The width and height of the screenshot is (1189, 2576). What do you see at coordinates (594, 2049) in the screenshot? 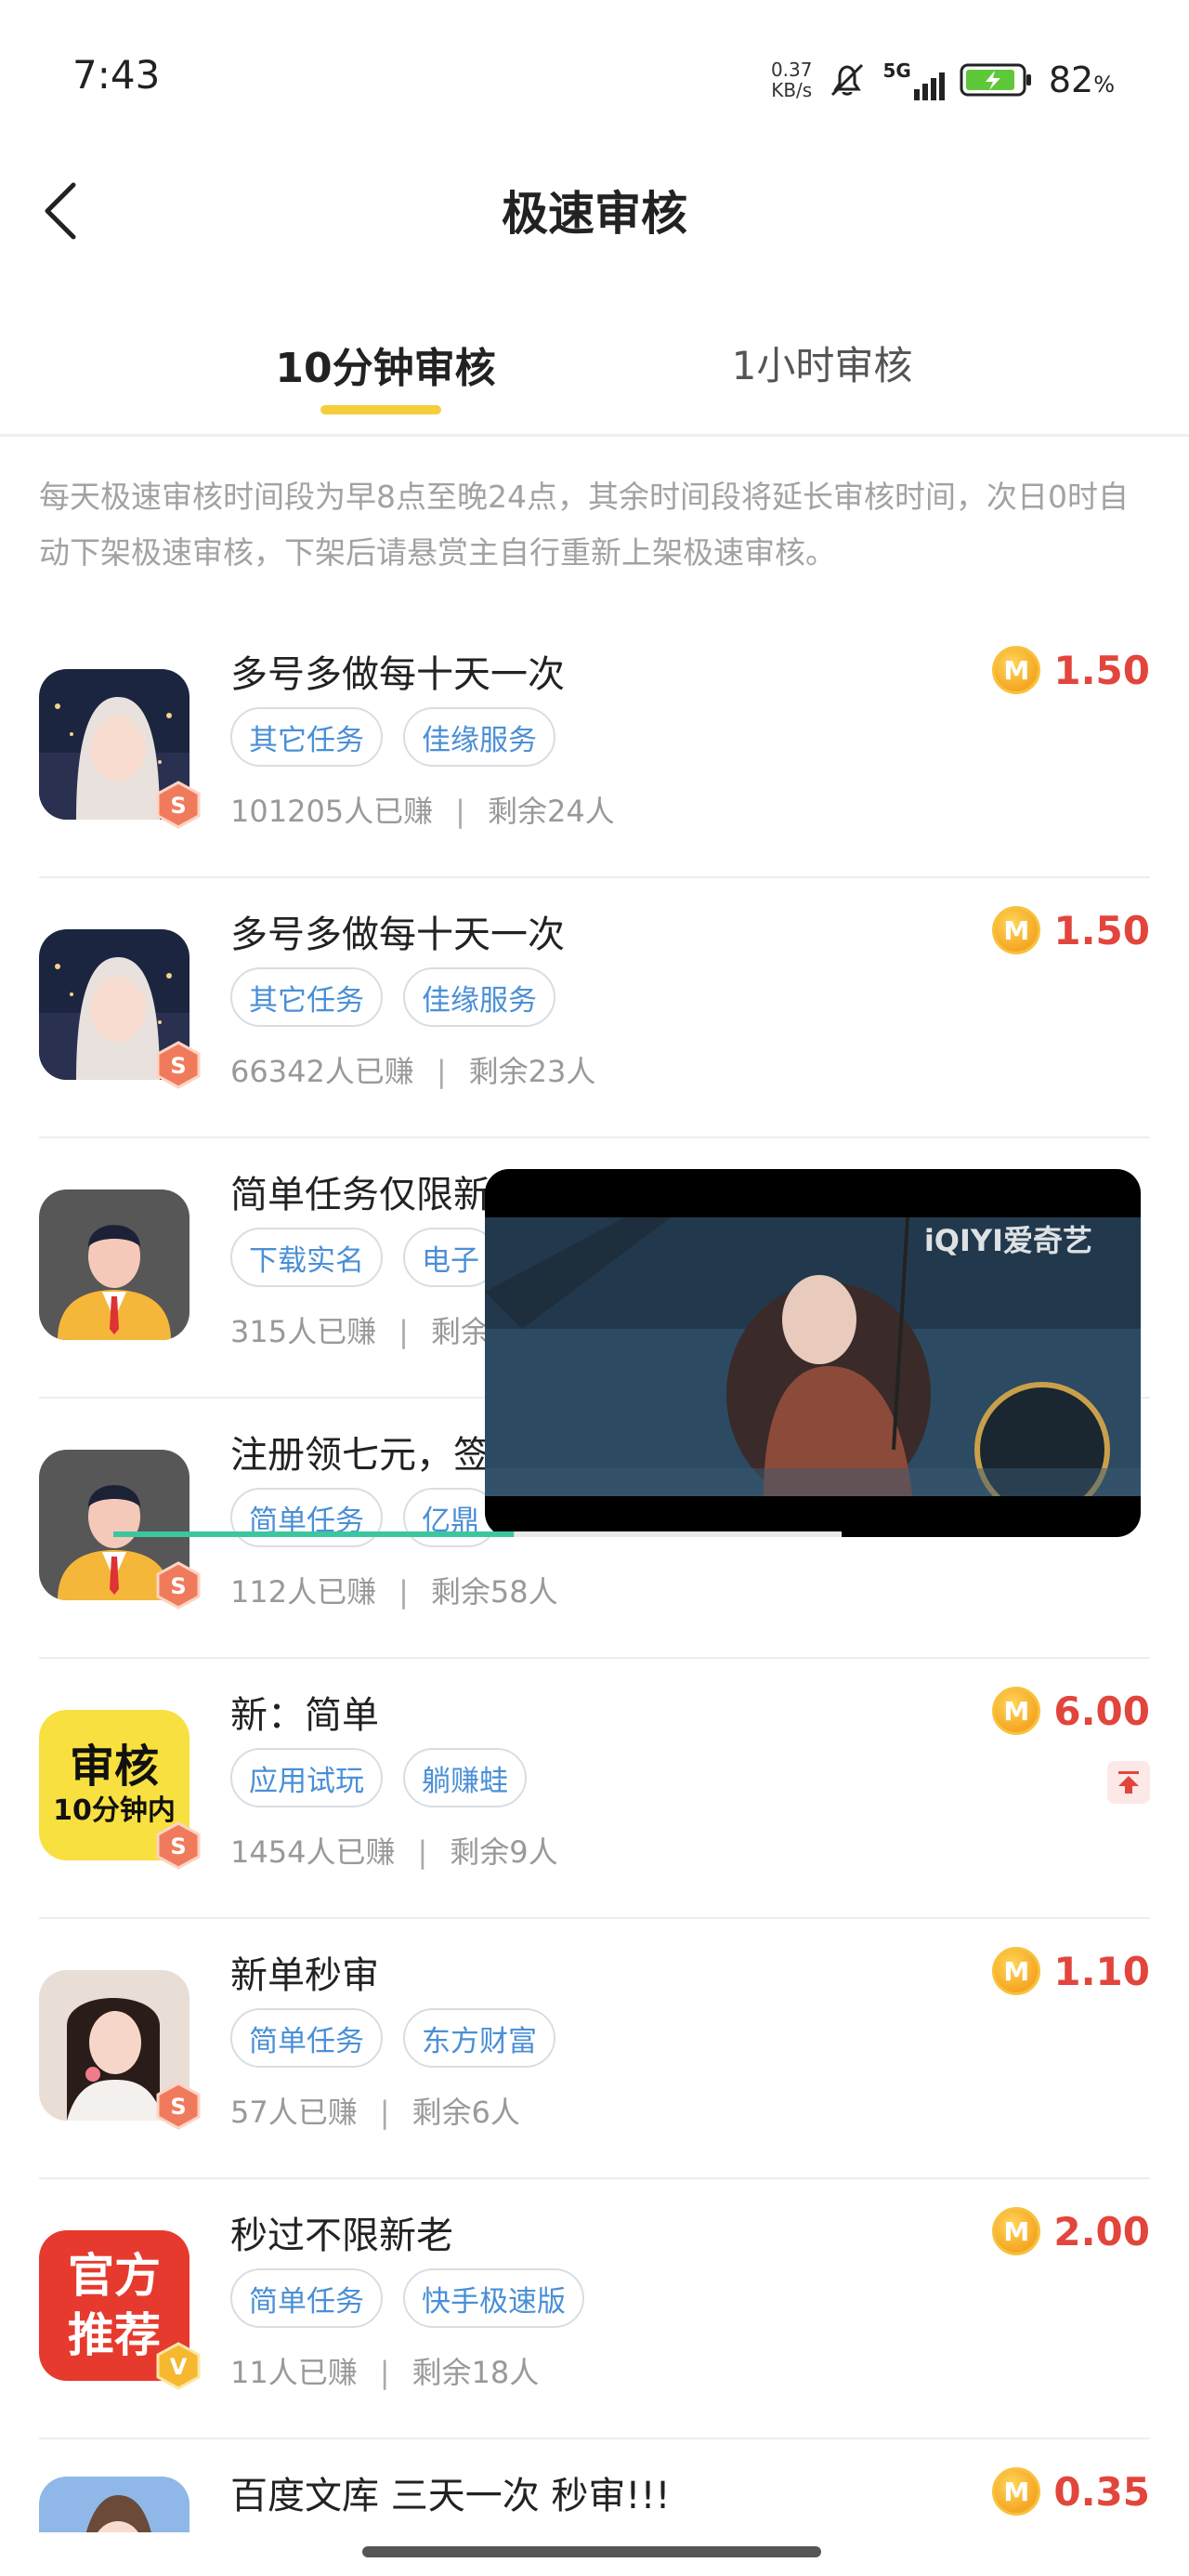
I see `task-item: S 新单秒审 简单任务 东方财富 57人已赚 | 剩余6人 M 1.10` at bounding box center [594, 2049].